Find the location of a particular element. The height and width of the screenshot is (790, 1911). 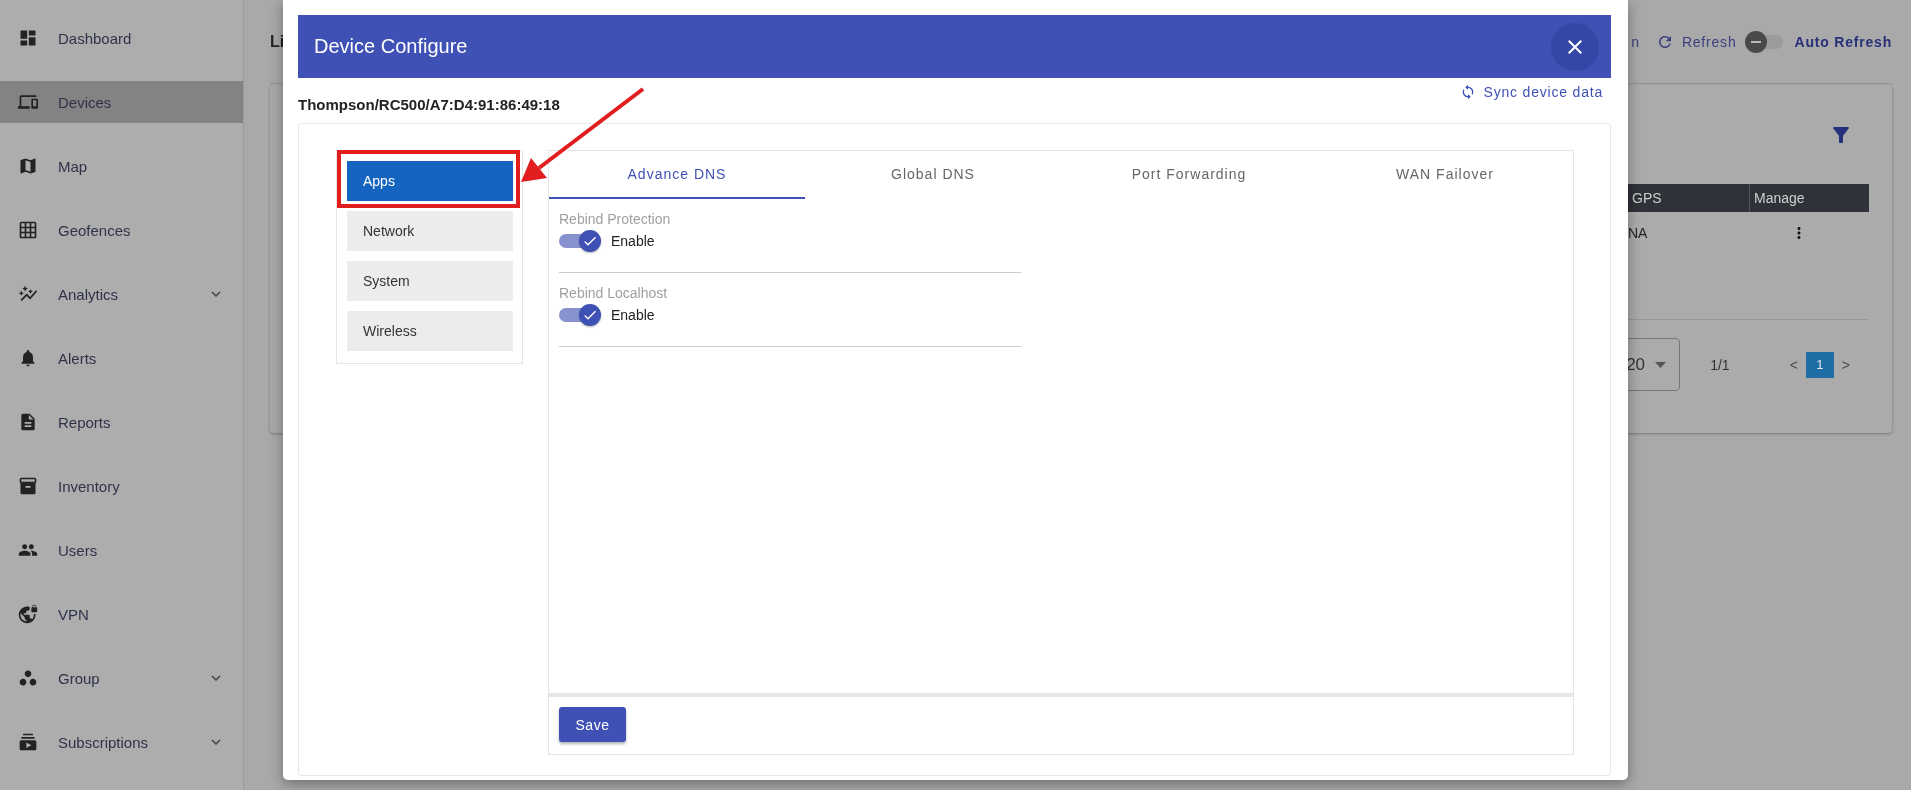

setting-label: Rebind Protection is located at coordinates (615, 219).